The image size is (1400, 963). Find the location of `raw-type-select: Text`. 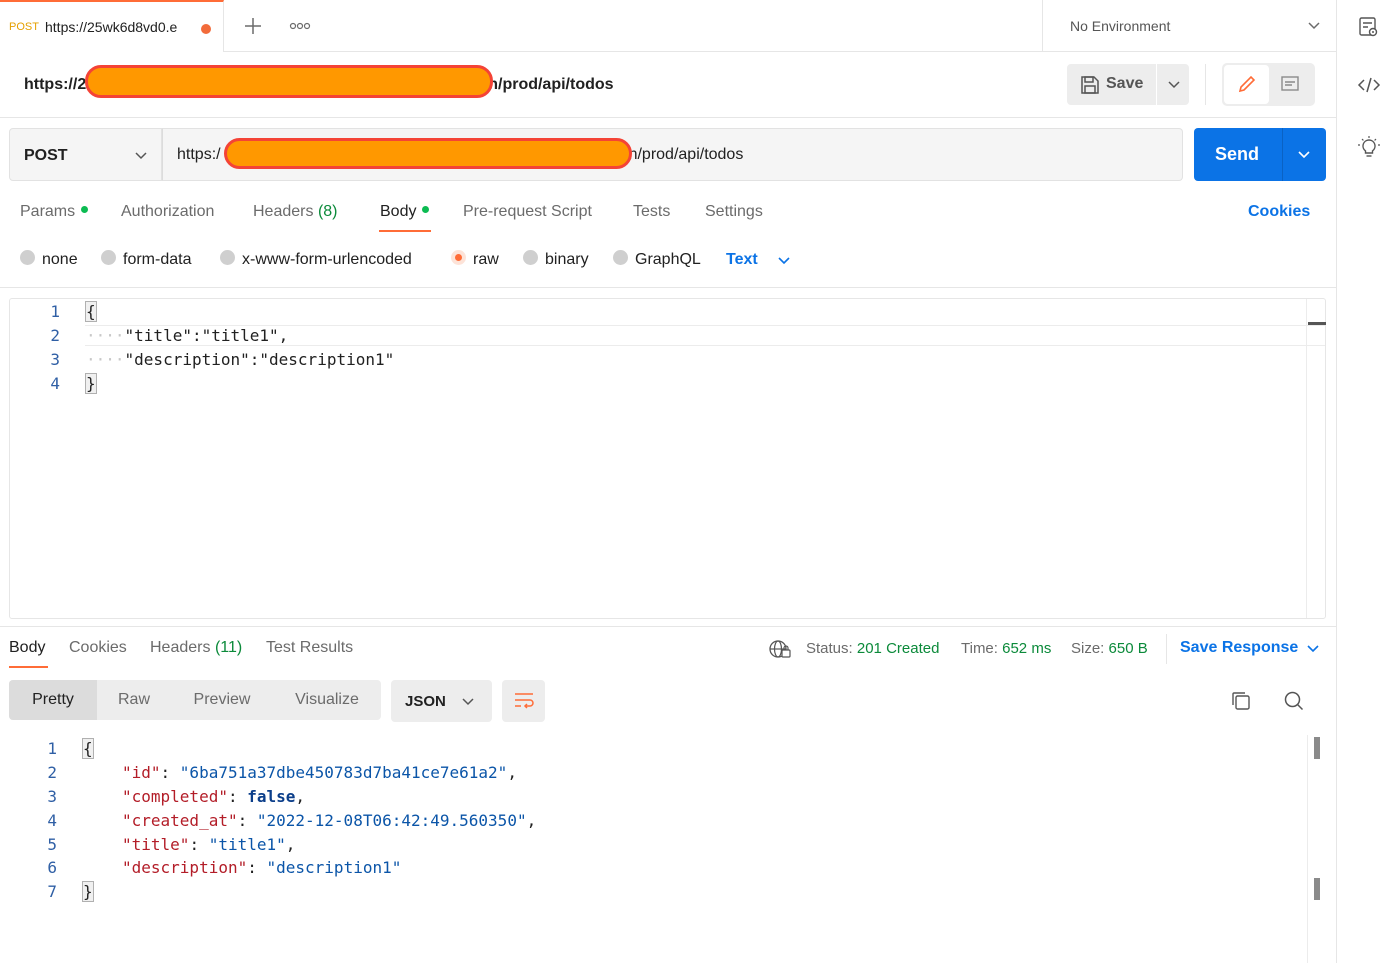

raw-type-select: Text is located at coordinates (742, 260).